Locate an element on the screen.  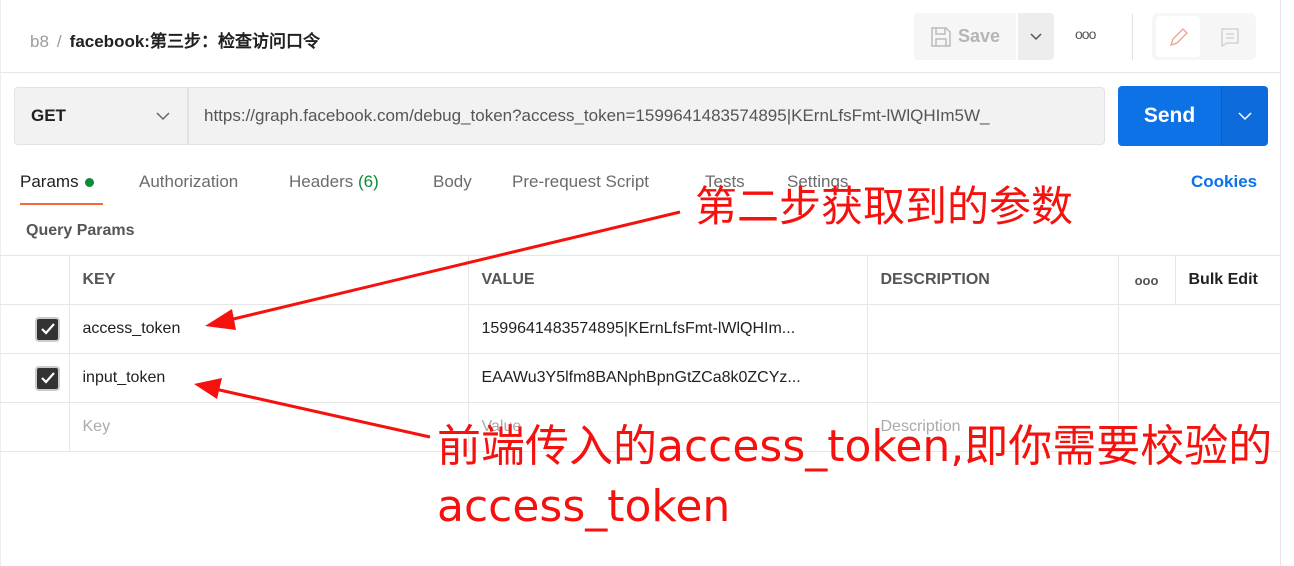
arrow-to-access-token is located at coordinates (443, 270).